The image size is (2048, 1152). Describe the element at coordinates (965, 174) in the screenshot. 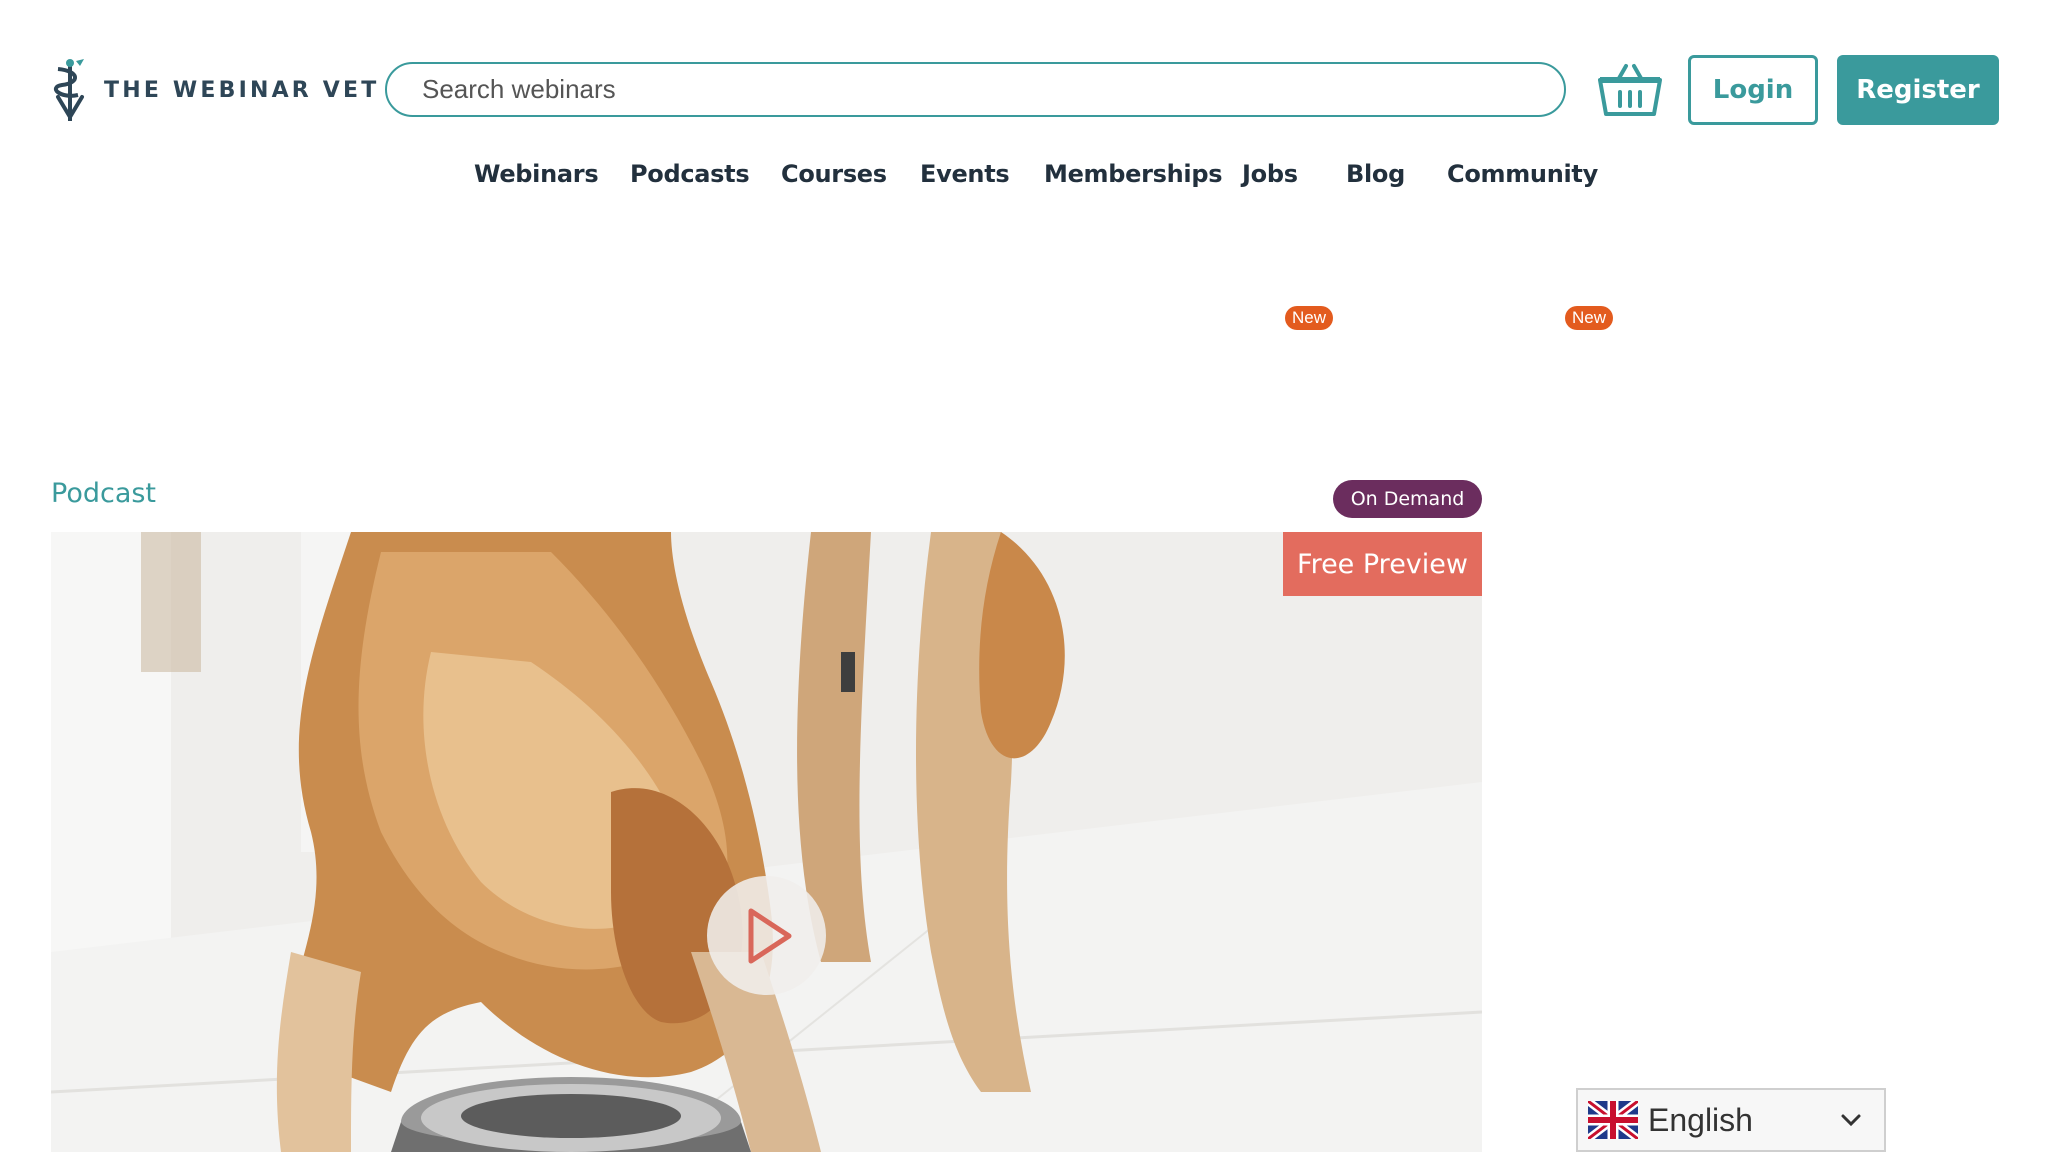

I see `nav-item-events: Events` at that location.